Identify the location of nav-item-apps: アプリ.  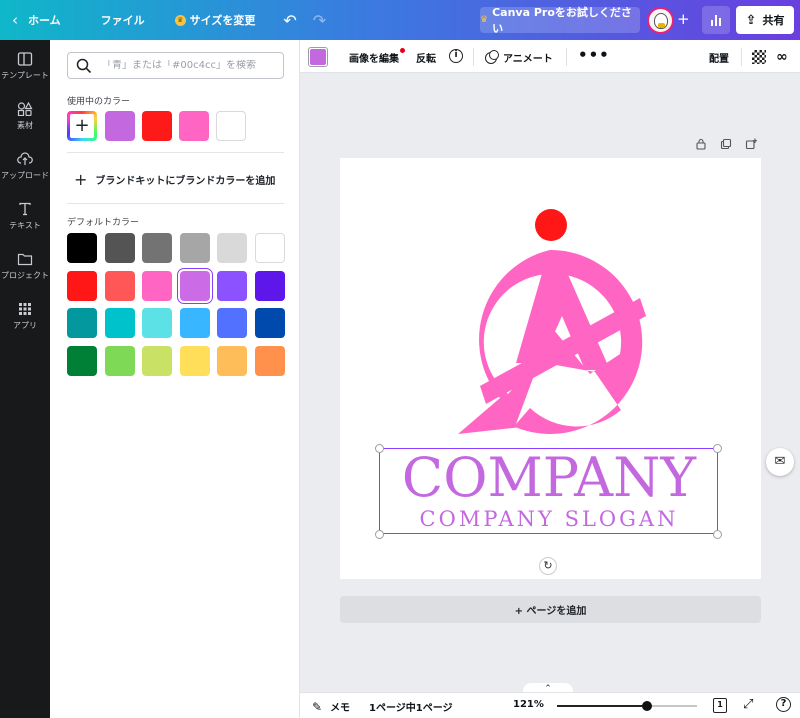
(25, 316).